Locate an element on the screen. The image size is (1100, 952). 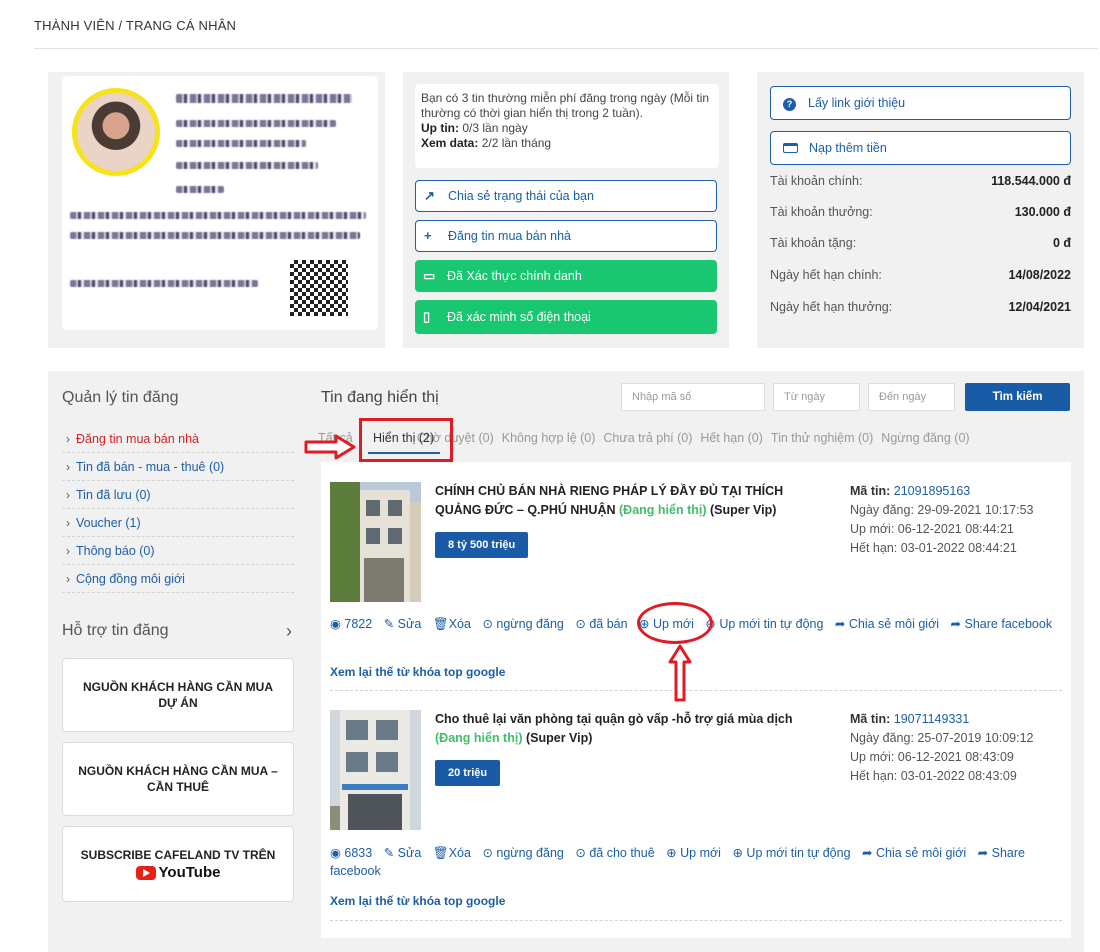
tab-trial: Tin thử nghiệm (0) is located at coordinates (822, 438).